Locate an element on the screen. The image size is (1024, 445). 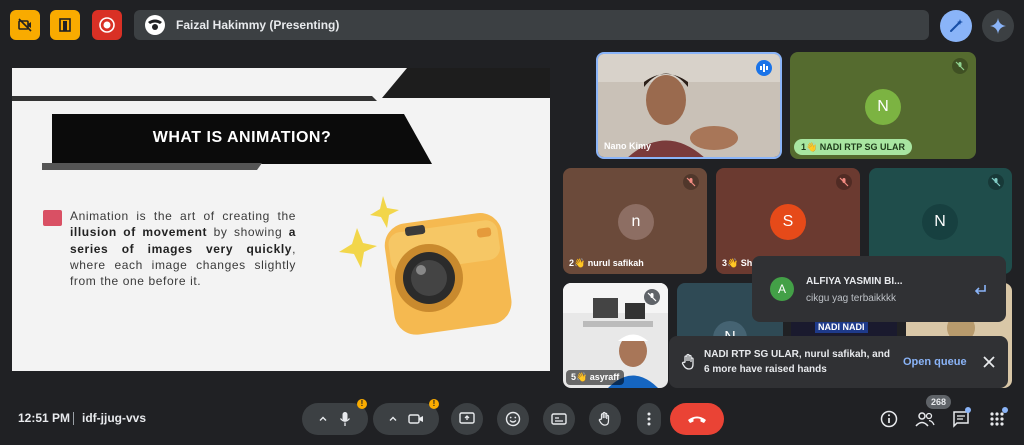
participant-tile-nurul: n 2👋 nurul safikah is located at coordinates (635, 221).